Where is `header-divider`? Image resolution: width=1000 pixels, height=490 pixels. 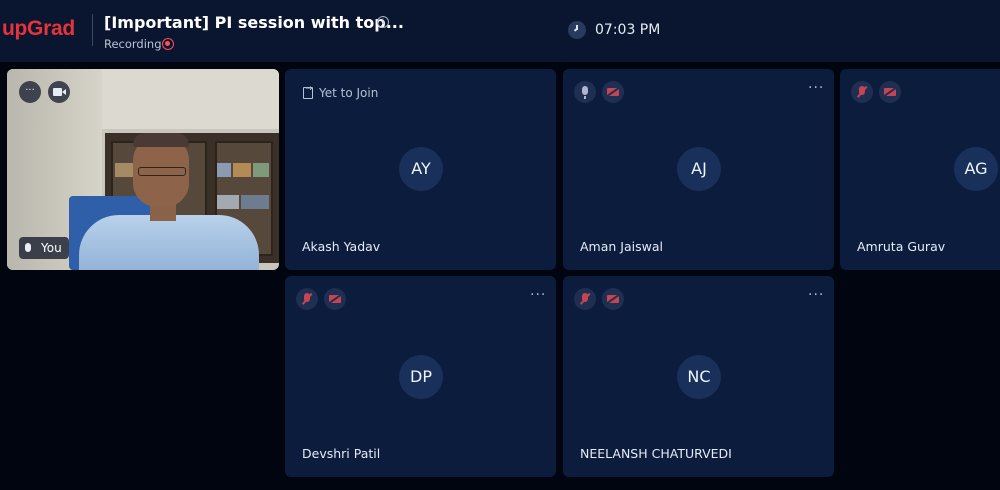
header-divider is located at coordinates (92, 30).